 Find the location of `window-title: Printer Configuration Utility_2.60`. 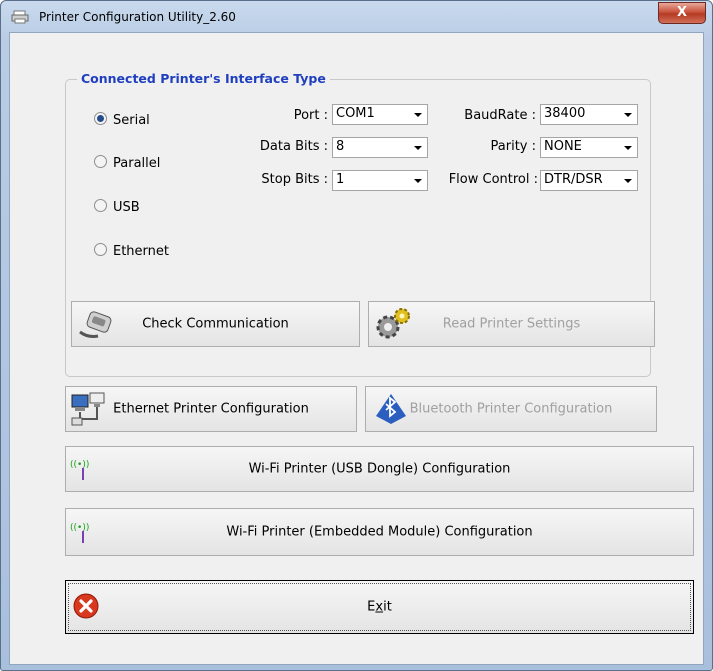

window-title: Printer Configuration Utility_2.60 is located at coordinates (137, 17).